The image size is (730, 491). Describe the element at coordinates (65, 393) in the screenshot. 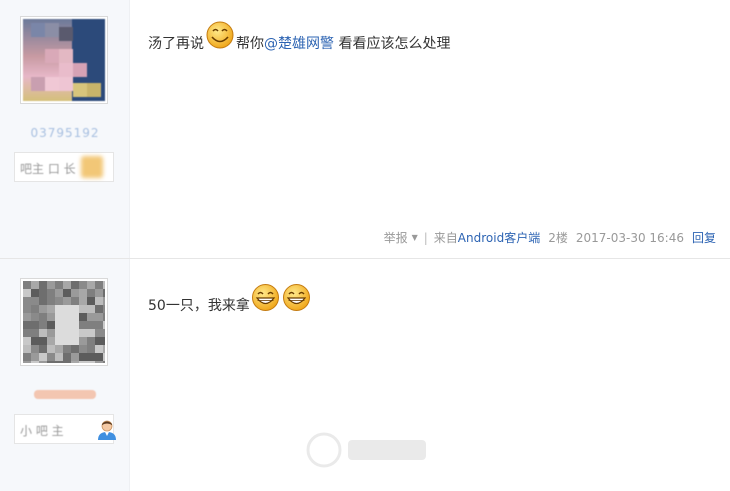

I see `username` at that location.